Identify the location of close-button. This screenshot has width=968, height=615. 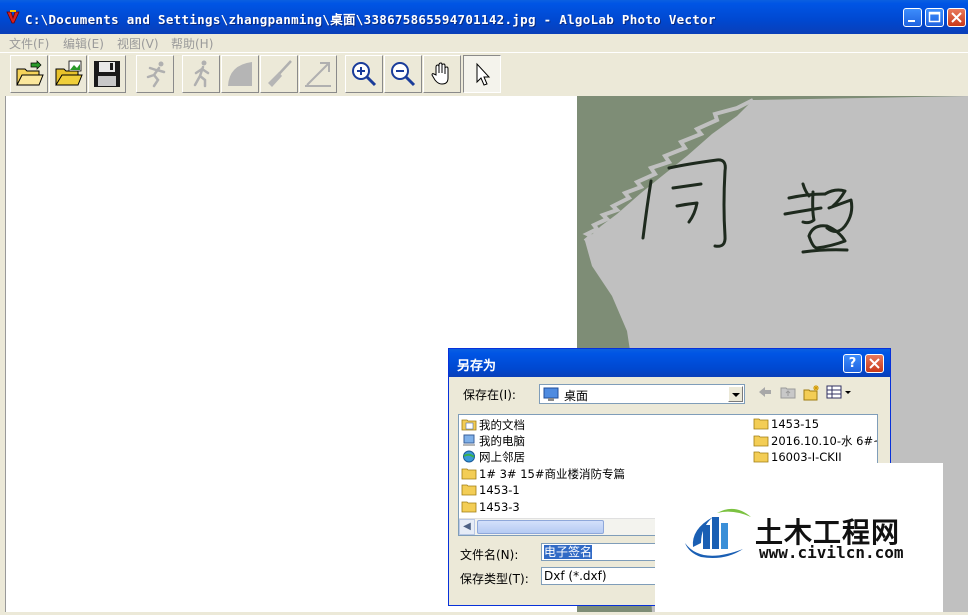
(956, 17).